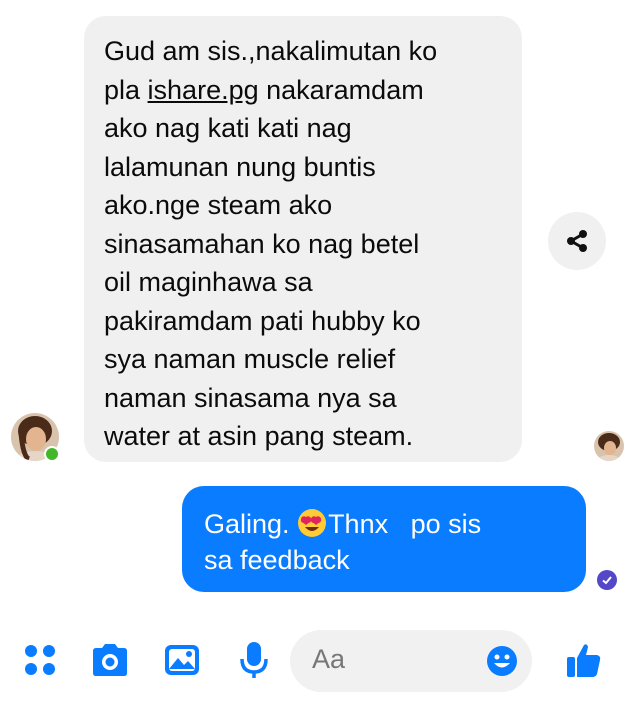  What do you see at coordinates (277, 560) in the screenshot?
I see `message-line: sa feedback` at bounding box center [277, 560].